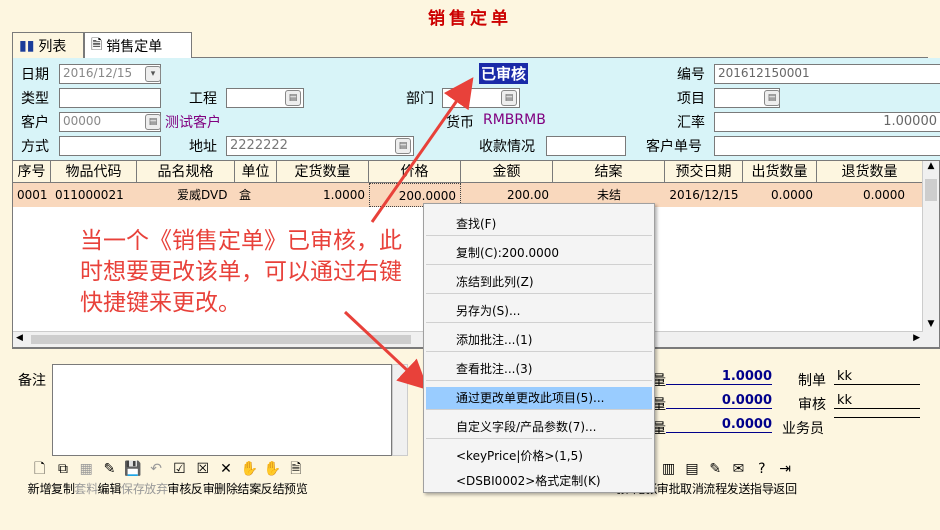 This screenshot has height=530, width=940. What do you see at coordinates (691, 99) in the screenshot?
I see `item-label: 项目` at bounding box center [691, 99].